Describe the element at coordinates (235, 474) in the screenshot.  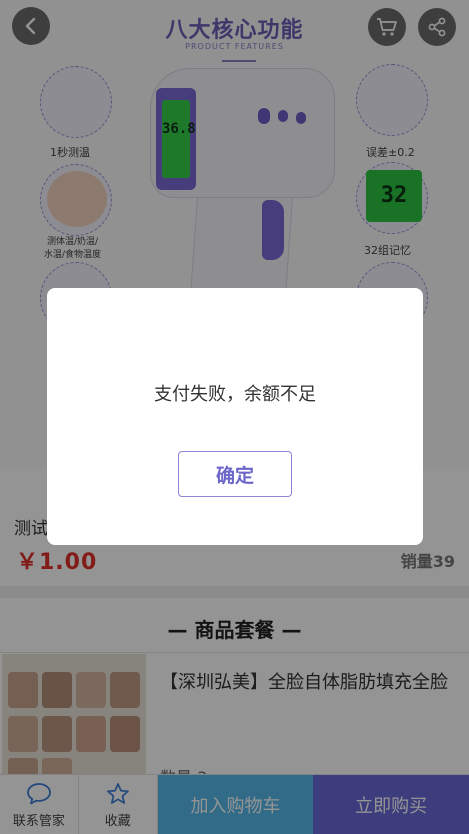
I see `confirm-button: 确定` at that location.